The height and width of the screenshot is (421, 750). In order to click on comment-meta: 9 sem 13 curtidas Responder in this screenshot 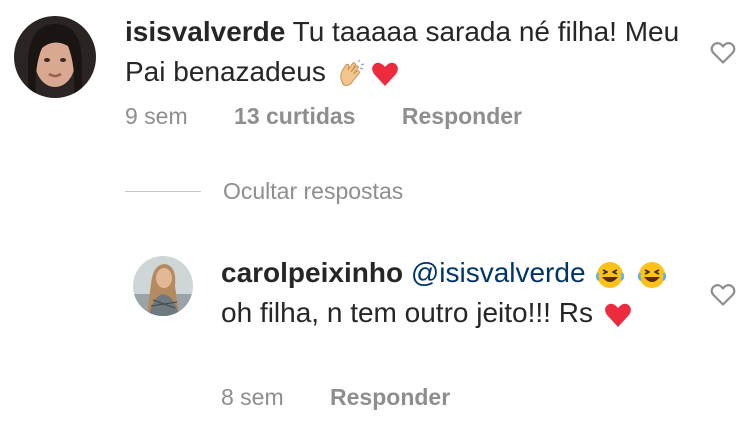, I will do `click(343, 116)`.